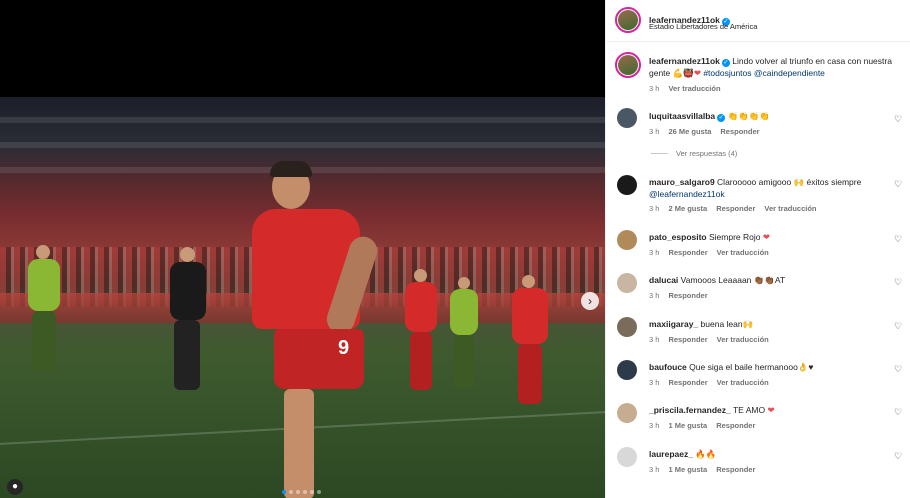  What do you see at coordinates (703, 26) in the screenshot?
I see `post-location: Estadio Libertadores de América` at bounding box center [703, 26].